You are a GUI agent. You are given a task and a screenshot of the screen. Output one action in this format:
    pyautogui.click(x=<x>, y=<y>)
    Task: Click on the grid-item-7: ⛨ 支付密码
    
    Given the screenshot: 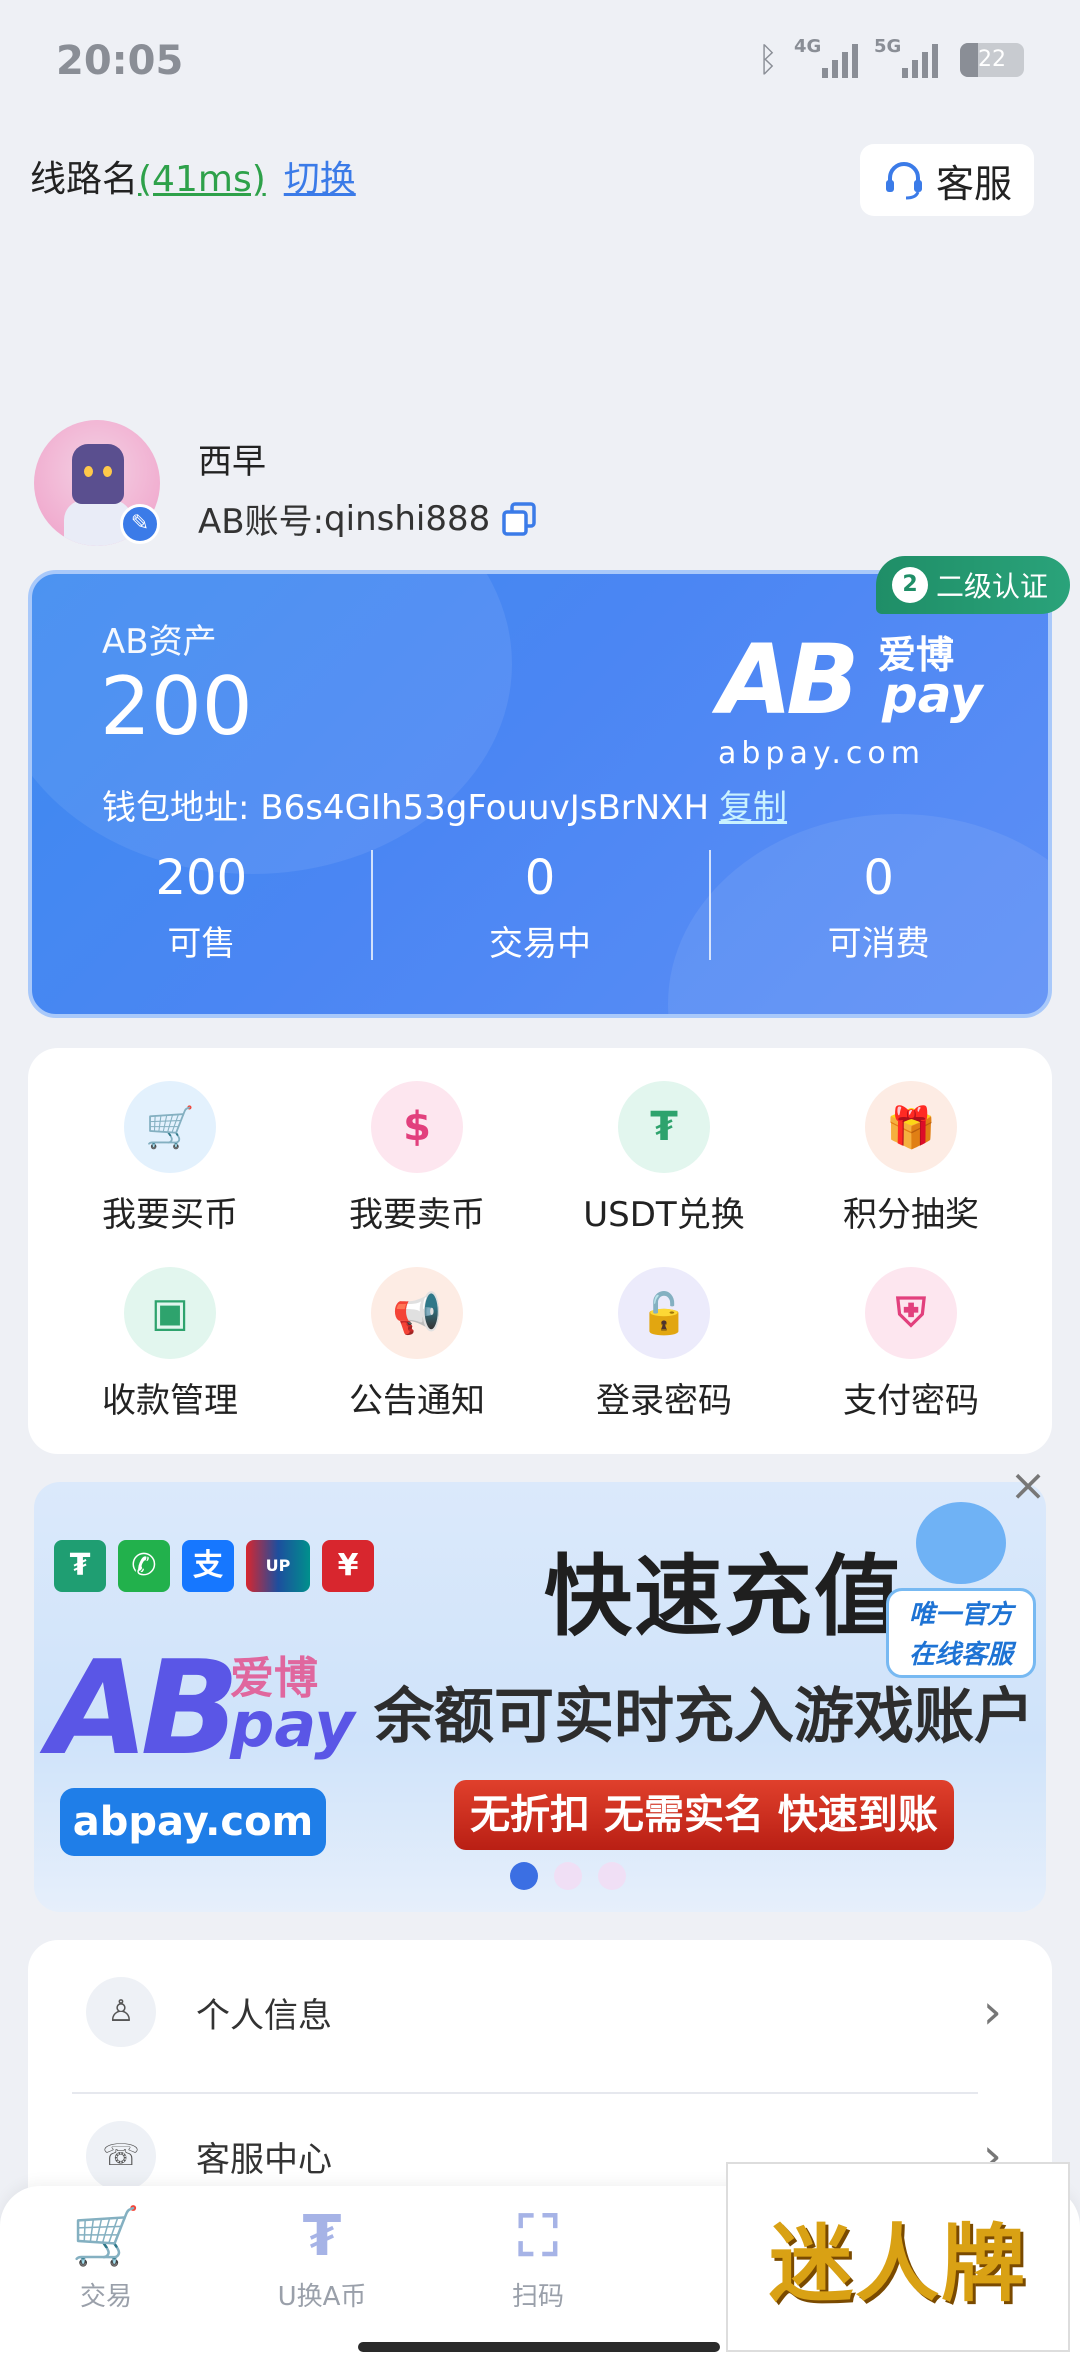 What is the action you would take?
    pyautogui.click(x=911, y=1327)
    